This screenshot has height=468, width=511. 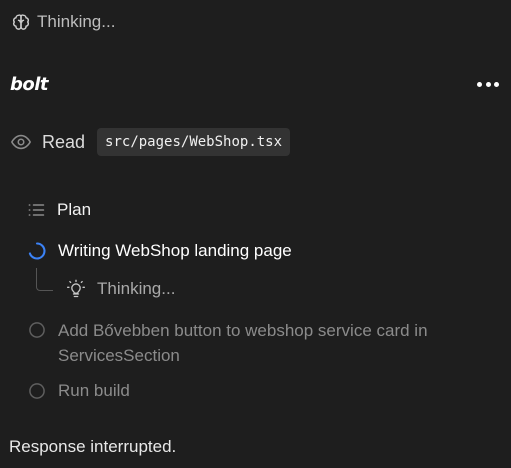 I want to click on lightbulb-icon, so click(x=76, y=289).